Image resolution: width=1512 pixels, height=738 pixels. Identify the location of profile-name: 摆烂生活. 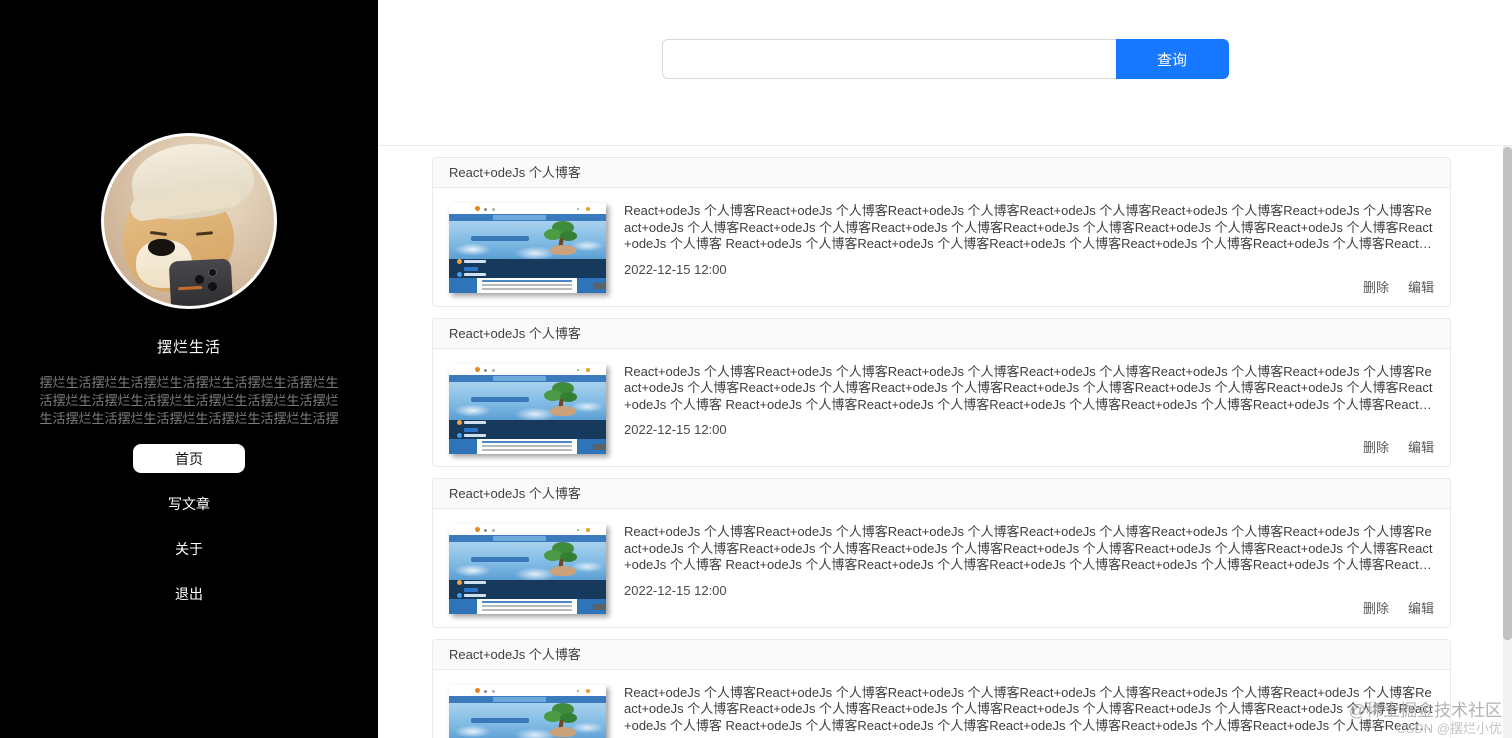
(188, 347).